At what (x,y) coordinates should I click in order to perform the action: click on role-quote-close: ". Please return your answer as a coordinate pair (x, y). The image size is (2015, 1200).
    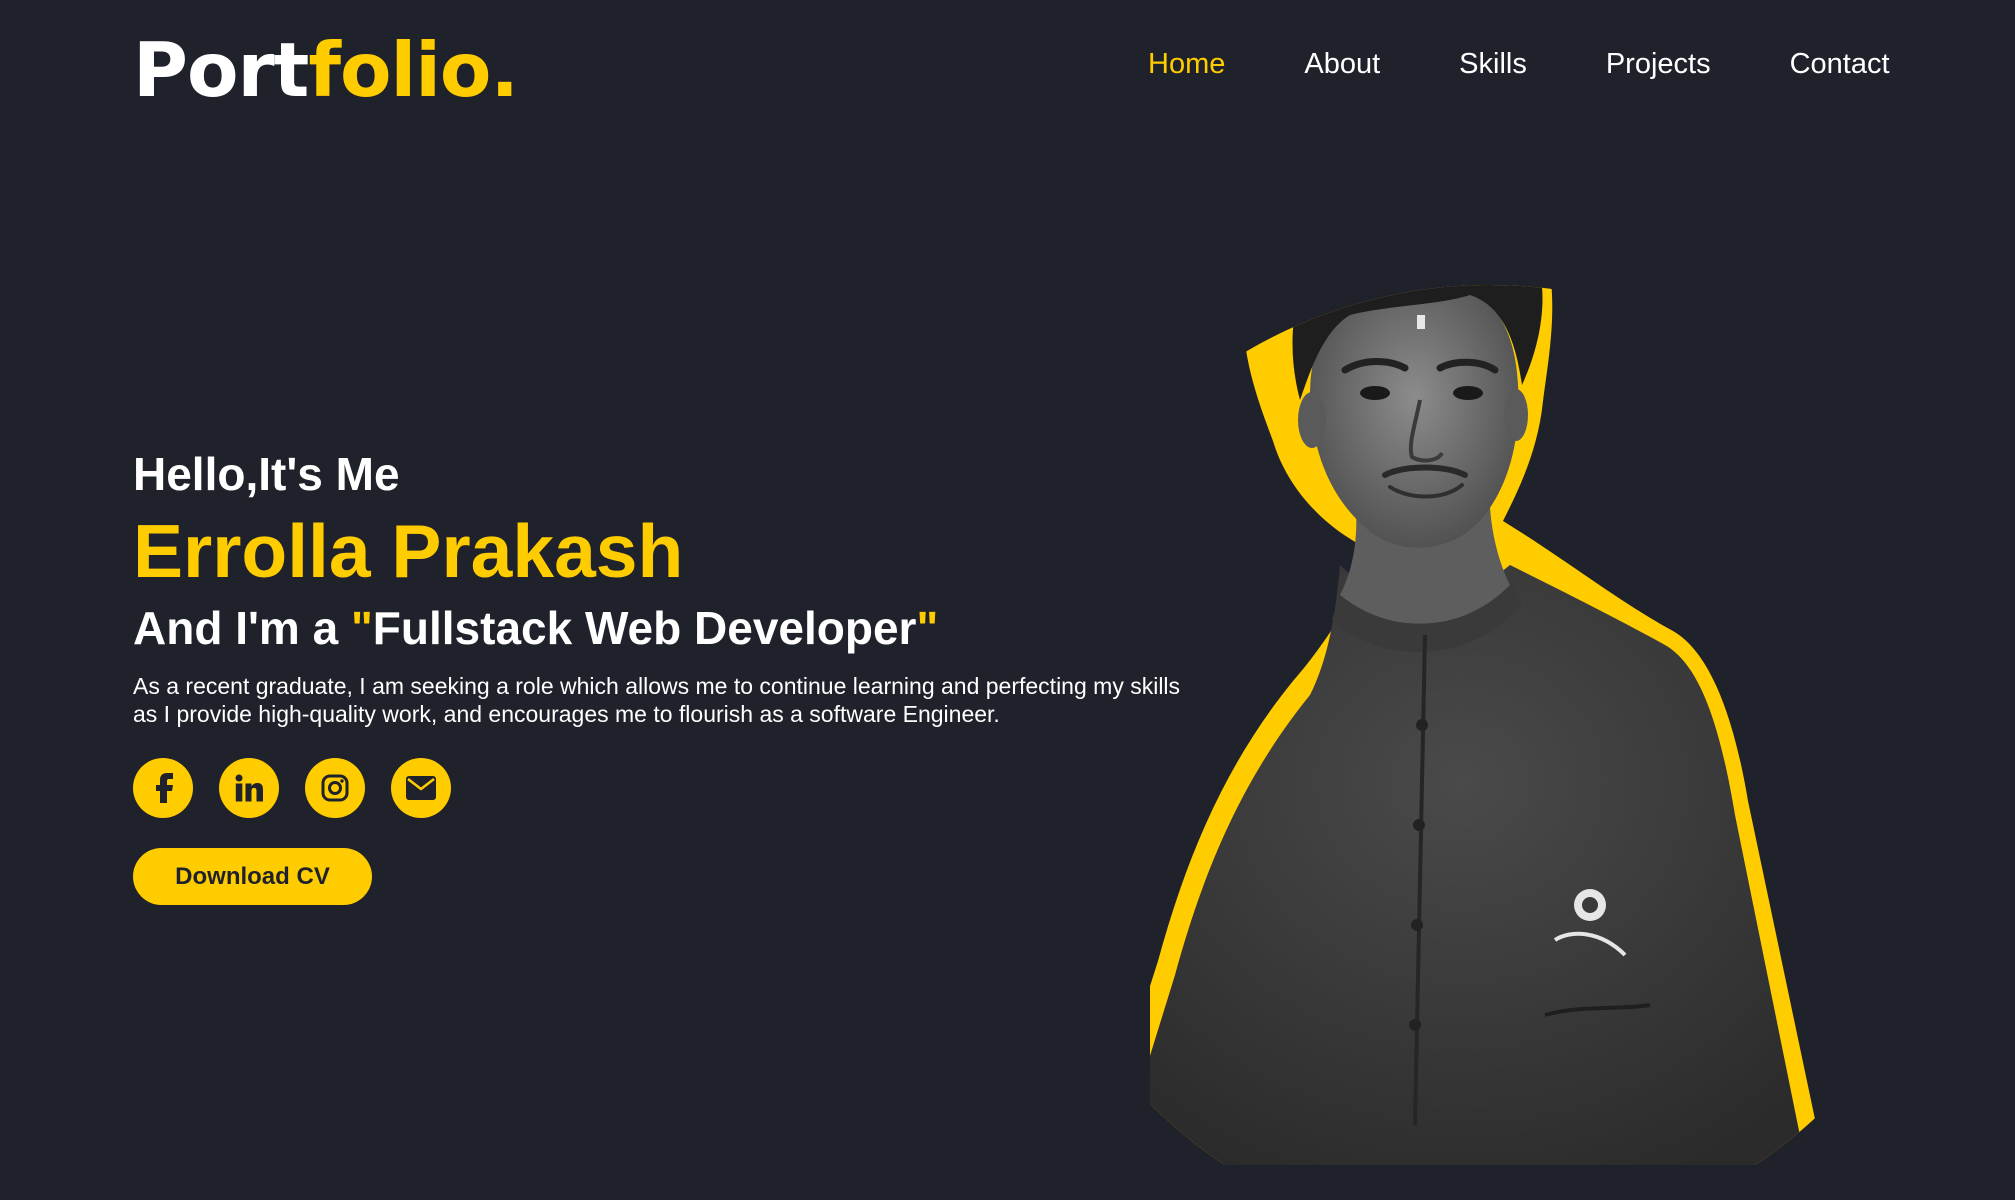
    Looking at the image, I should click on (927, 628).